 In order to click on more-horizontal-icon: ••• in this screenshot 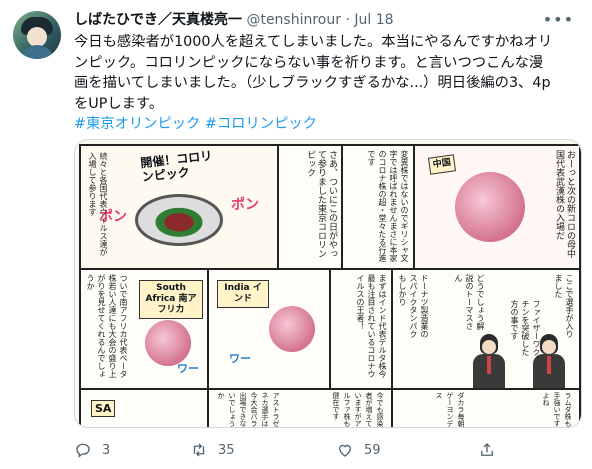, I will do `click(558, 20)`.